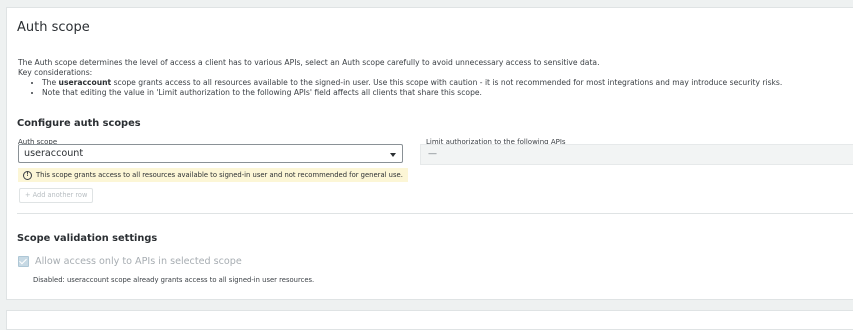 The image size is (853, 330). Describe the element at coordinates (79, 123) in the screenshot. I see `configure-heading: Configure auth scopes` at that location.